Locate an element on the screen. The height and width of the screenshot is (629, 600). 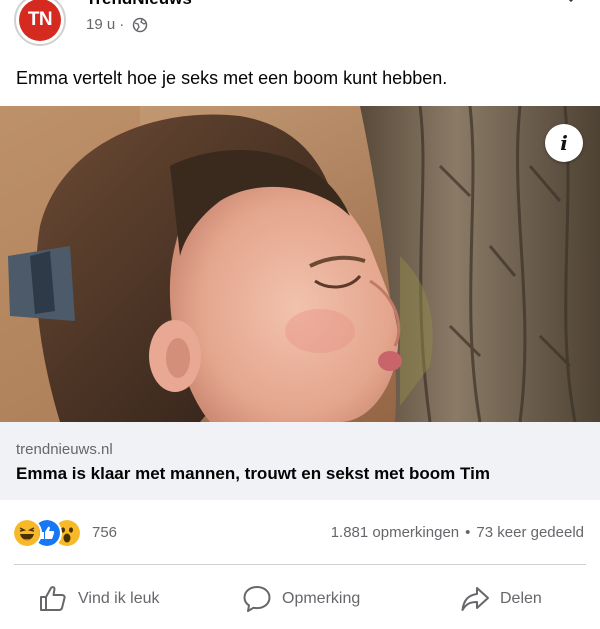
globe-icon is located at coordinates (140, 24).